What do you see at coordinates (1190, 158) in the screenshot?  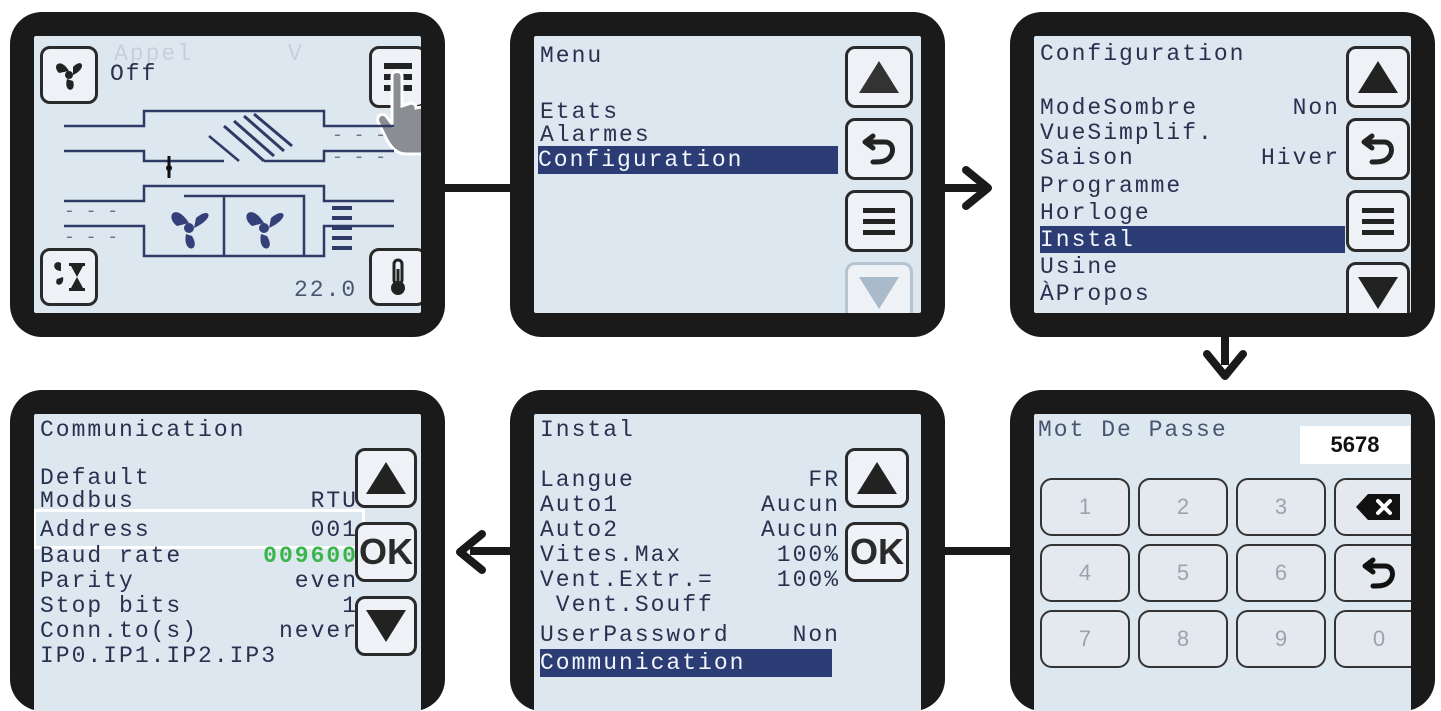 I see `config-item-saison: Saison Hiver` at bounding box center [1190, 158].